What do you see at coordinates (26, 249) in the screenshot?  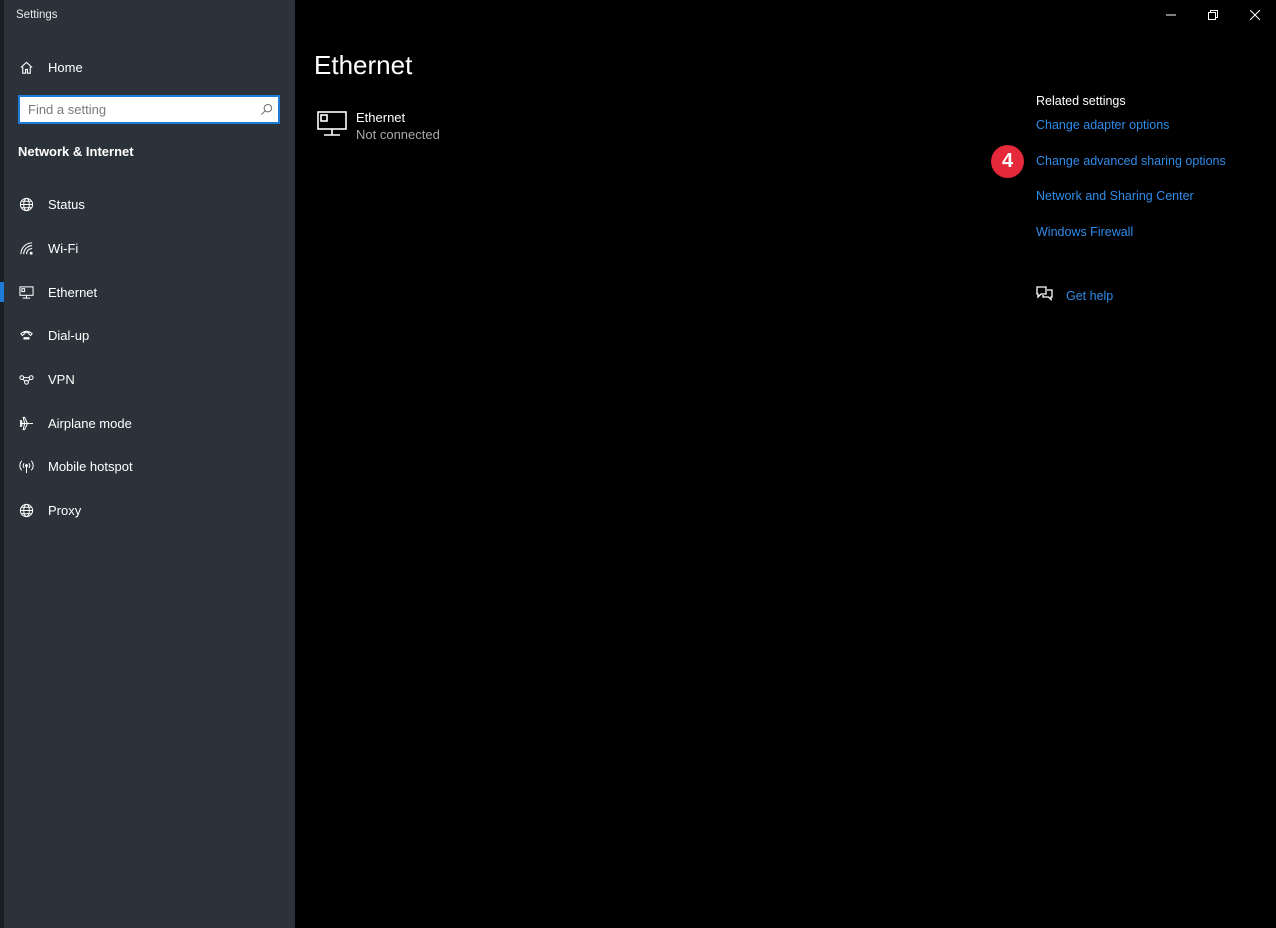 I see `wifi-icon` at bounding box center [26, 249].